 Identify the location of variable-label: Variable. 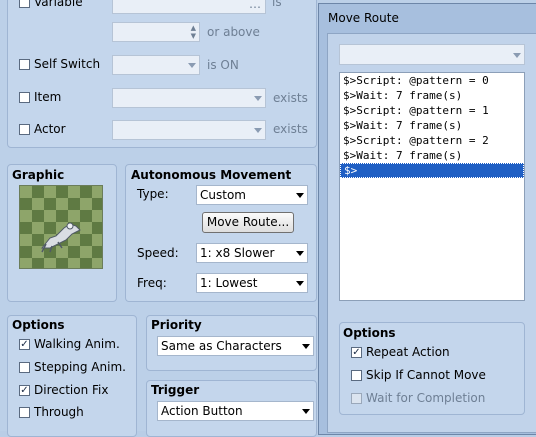
(58, 4).